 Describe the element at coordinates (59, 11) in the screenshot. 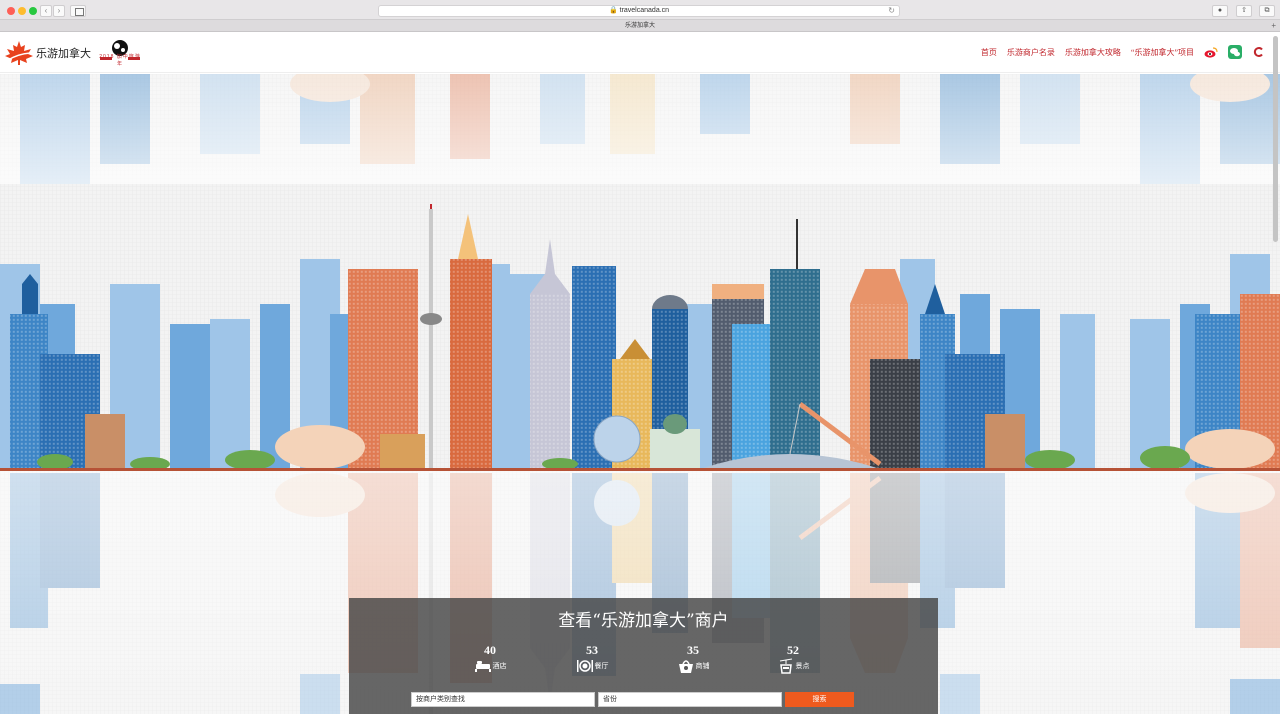

I see `forward-icon: ›` at that location.